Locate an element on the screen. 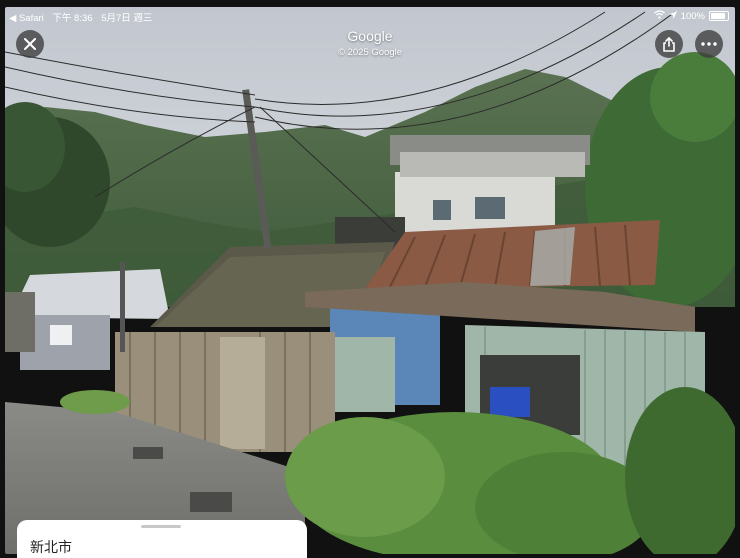 Image resolution: width=740 pixels, height=558 pixels. share-icon is located at coordinates (669, 44).